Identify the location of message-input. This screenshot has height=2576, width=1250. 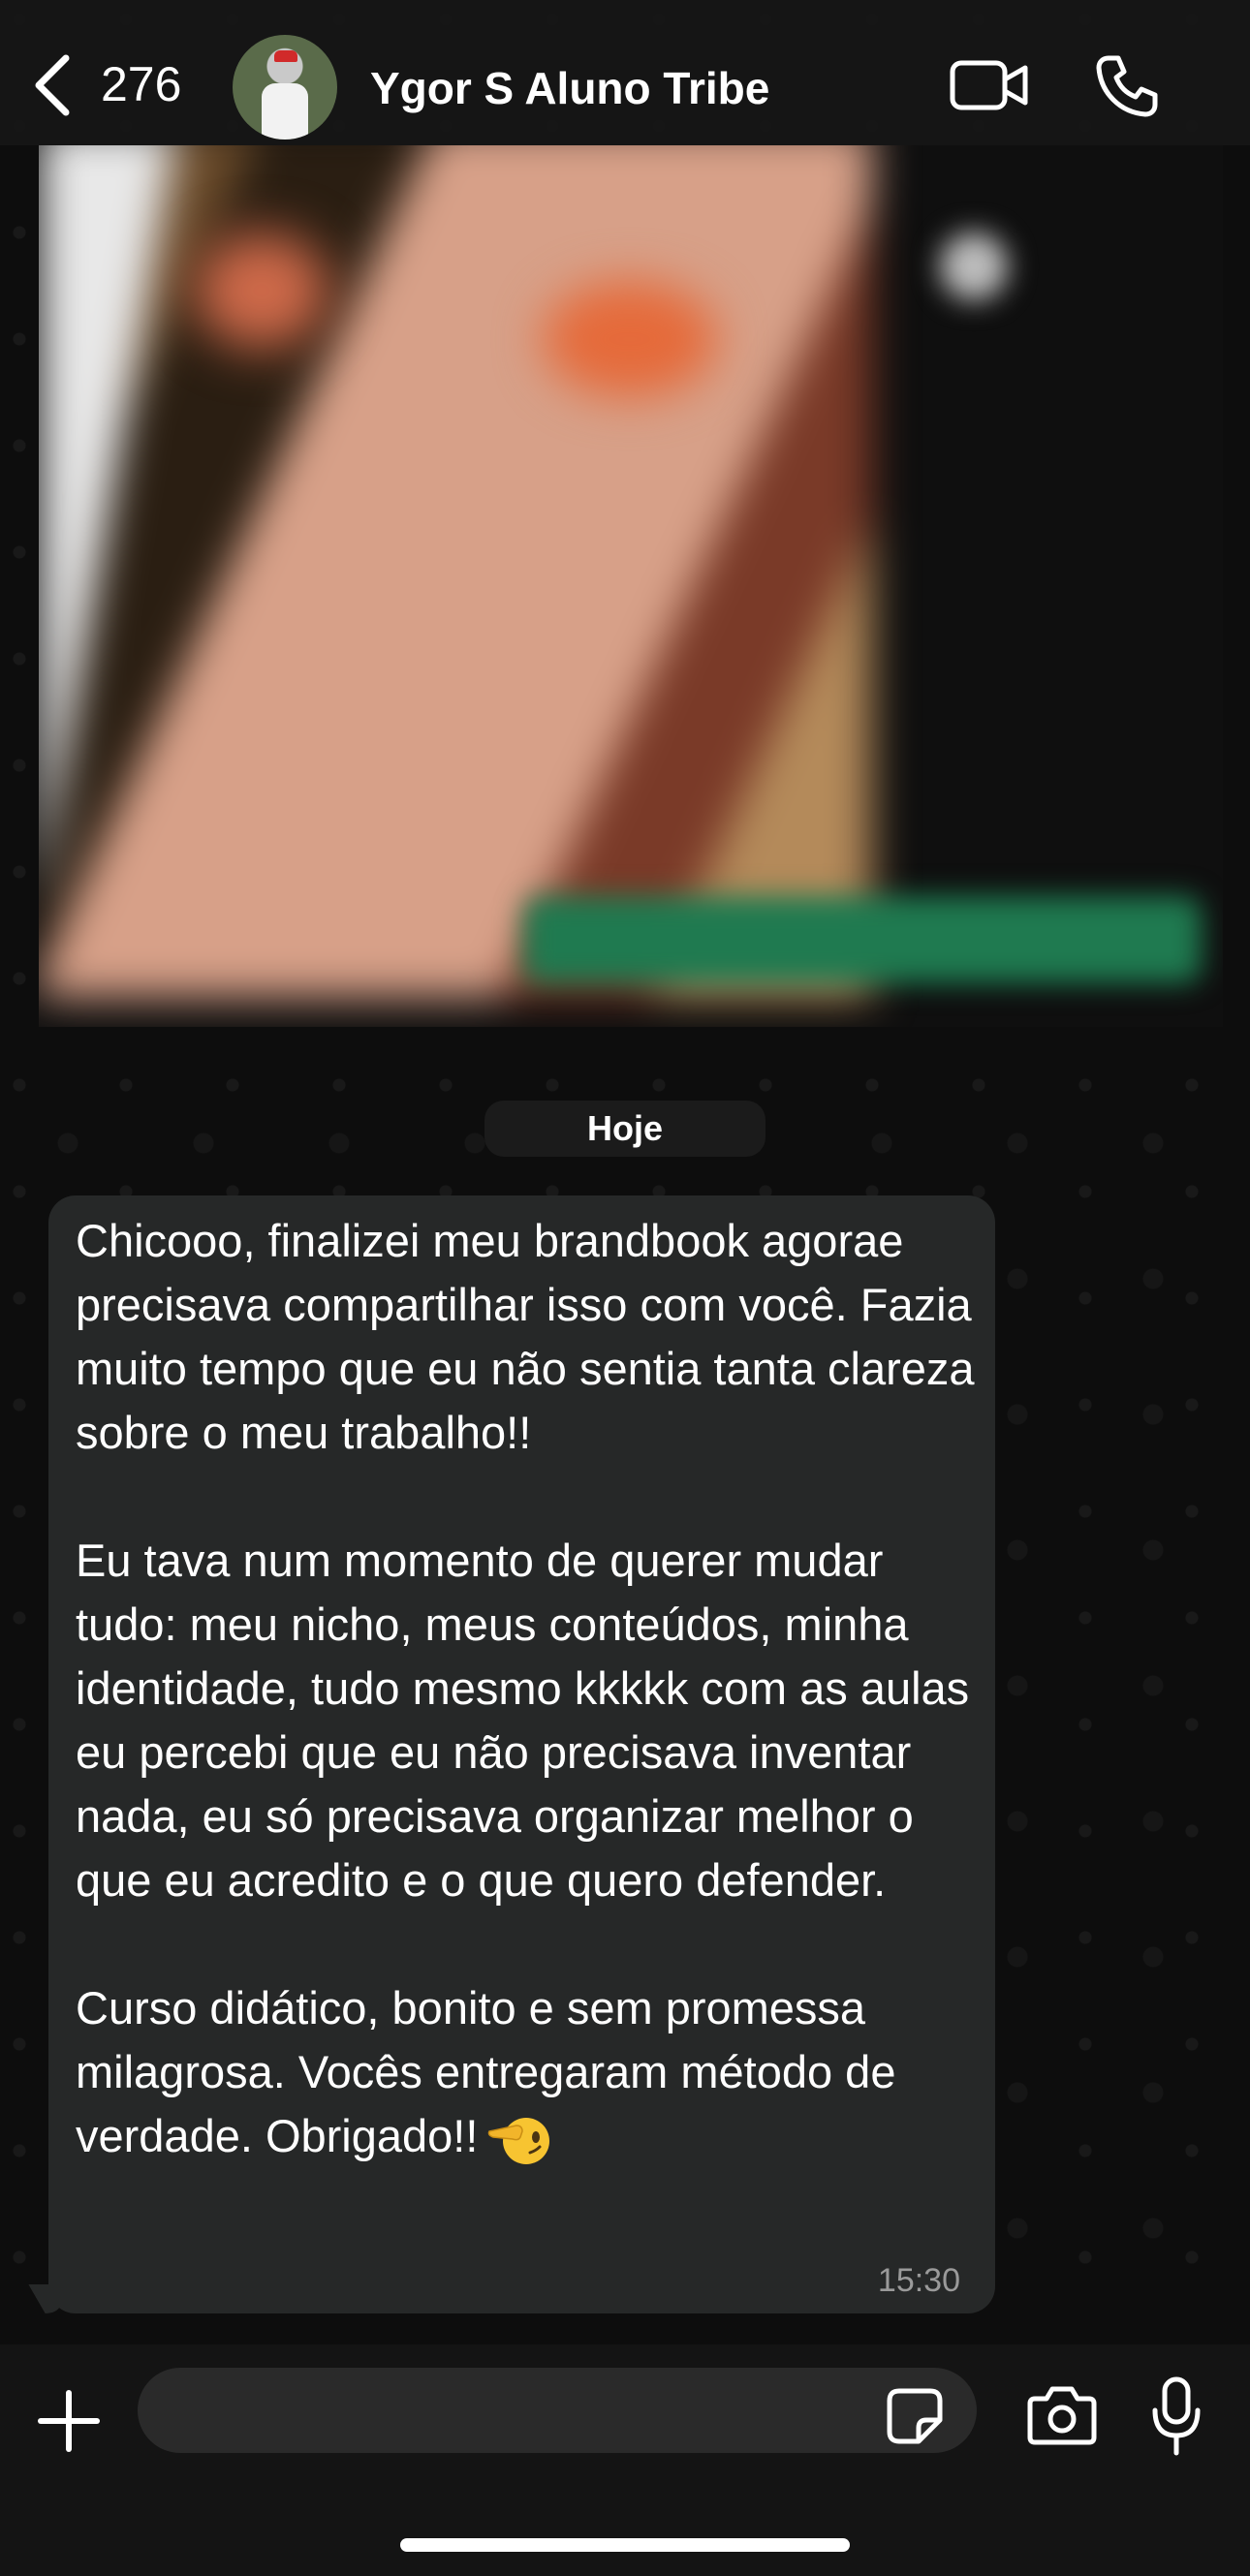
(557, 2410).